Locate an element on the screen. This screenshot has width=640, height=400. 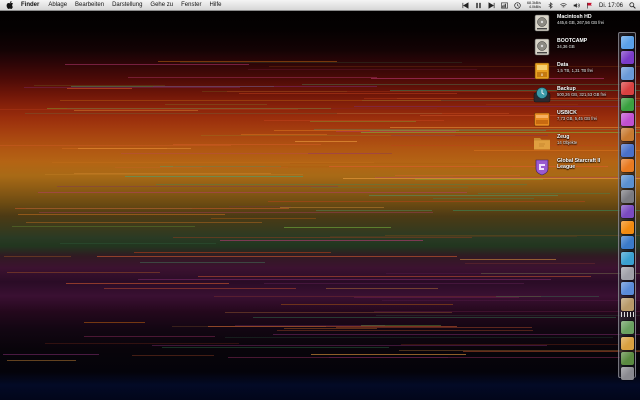
dock-item-xcode is located at coordinates (627, 150).